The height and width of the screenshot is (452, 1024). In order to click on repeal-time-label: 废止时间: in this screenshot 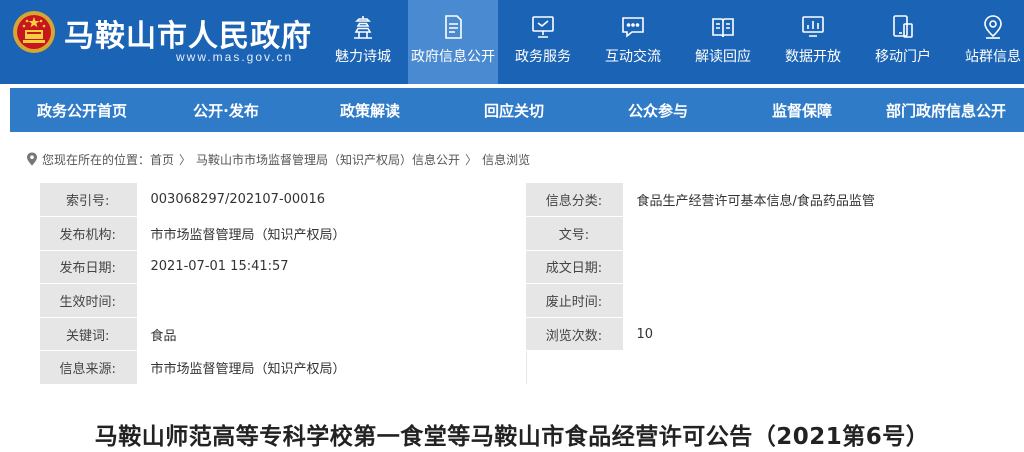, I will do `click(573, 300)`.